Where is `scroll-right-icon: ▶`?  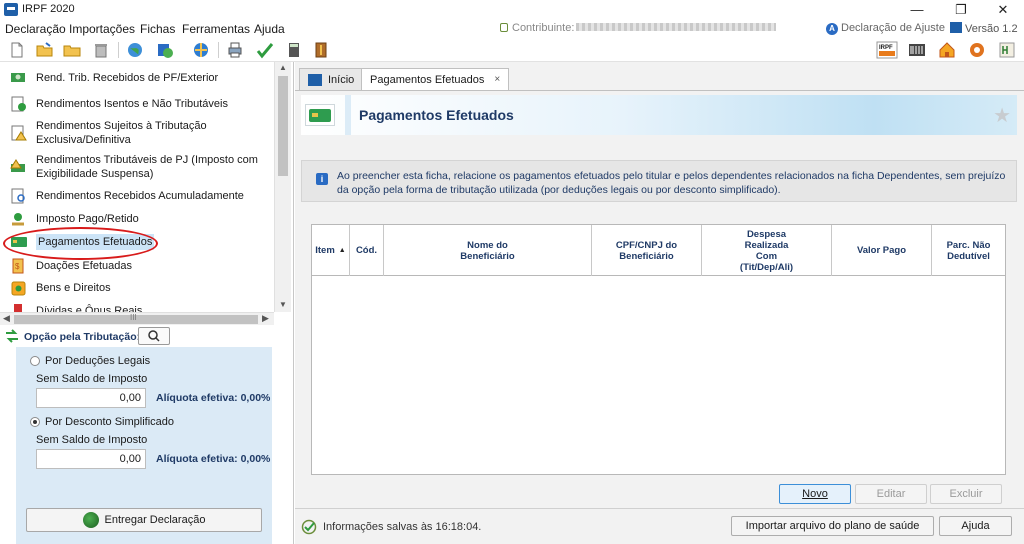
scroll-right-icon: ▶ is located at coordinates (265, 318).